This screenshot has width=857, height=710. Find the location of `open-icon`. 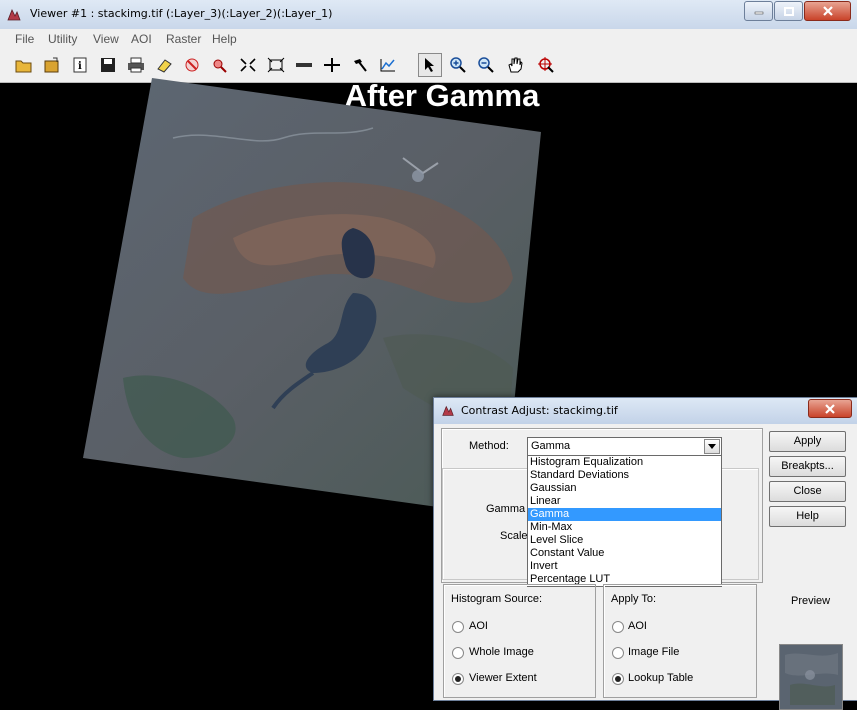

open-icon is located at coordinates (24, 65).